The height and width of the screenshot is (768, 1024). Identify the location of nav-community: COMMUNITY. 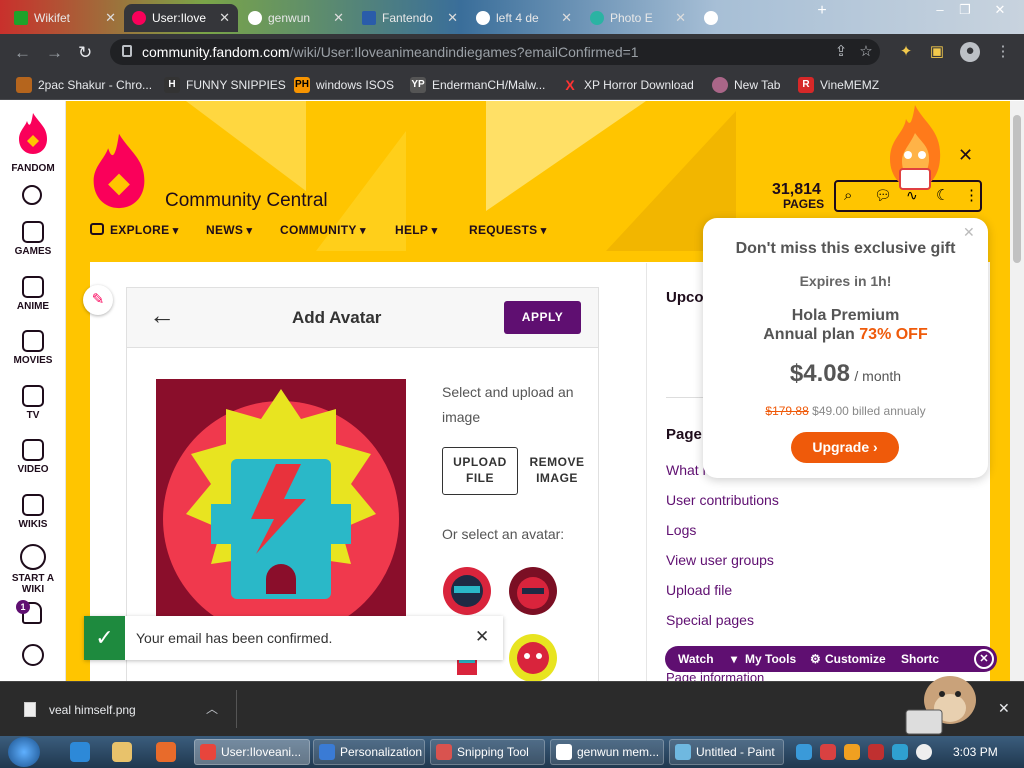
(323, 230).